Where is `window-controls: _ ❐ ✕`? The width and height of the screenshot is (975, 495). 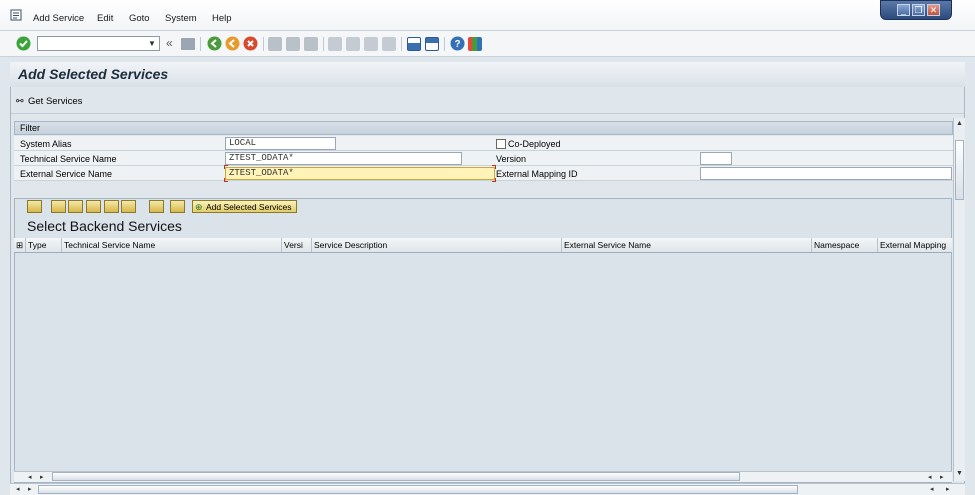 window-controls: _ ❐ ✕ is located at coordinates (916, 10).